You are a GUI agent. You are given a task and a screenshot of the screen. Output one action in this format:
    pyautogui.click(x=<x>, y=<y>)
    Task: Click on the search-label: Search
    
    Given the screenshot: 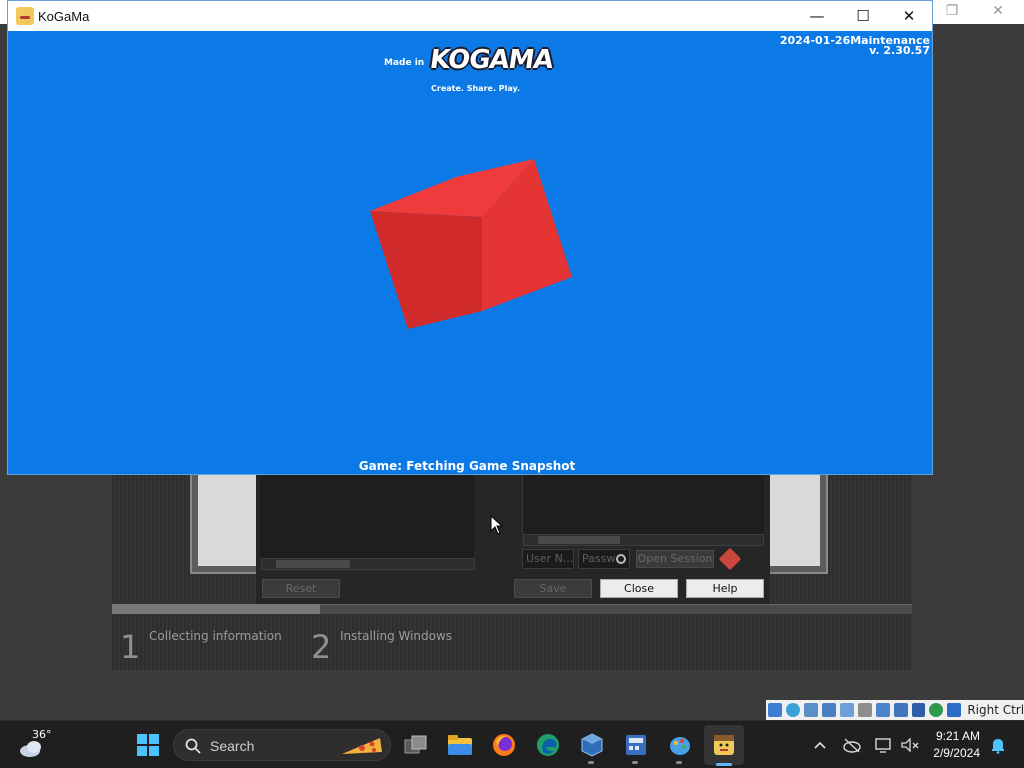 What is the action you would take?
    pyautogui.click(x=232, y=746)
    